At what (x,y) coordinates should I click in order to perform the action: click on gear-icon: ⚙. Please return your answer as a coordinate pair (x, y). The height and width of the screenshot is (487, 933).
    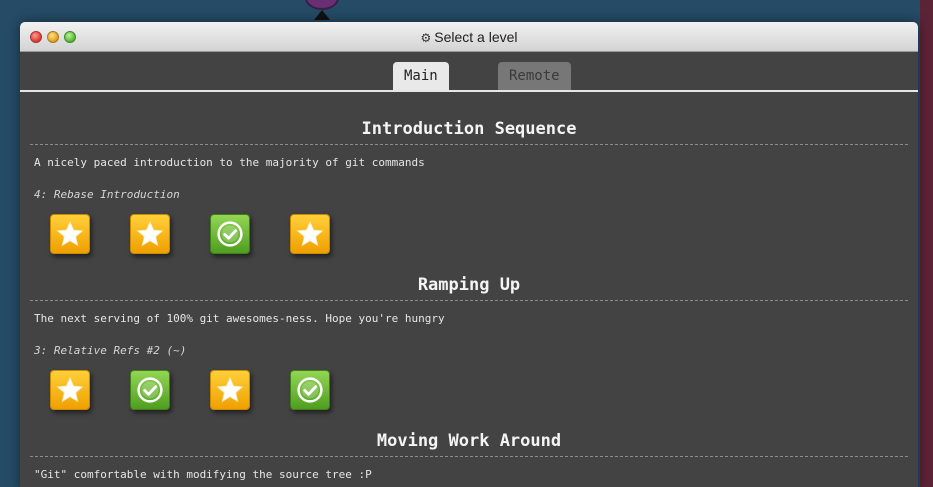
    Looking at the image, I should click on (426, 38).